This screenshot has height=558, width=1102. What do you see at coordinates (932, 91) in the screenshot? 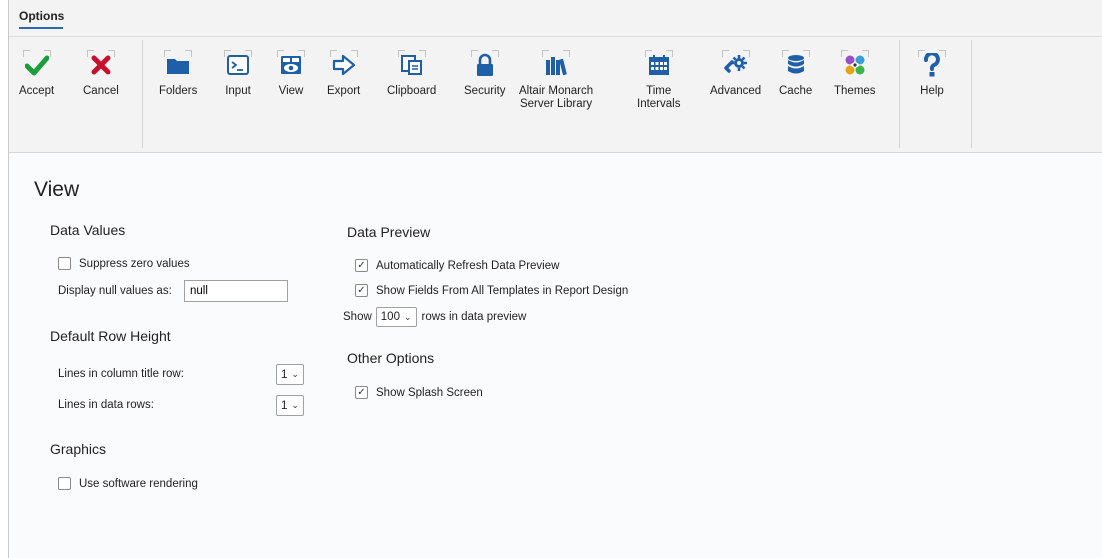
I see `help-label: Help` at bounding box center [932, 91].